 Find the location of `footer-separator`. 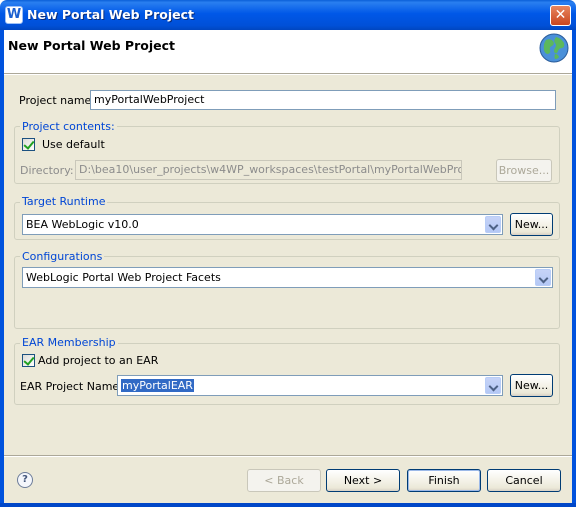

footer-separator is located at coordinates (288, 456).